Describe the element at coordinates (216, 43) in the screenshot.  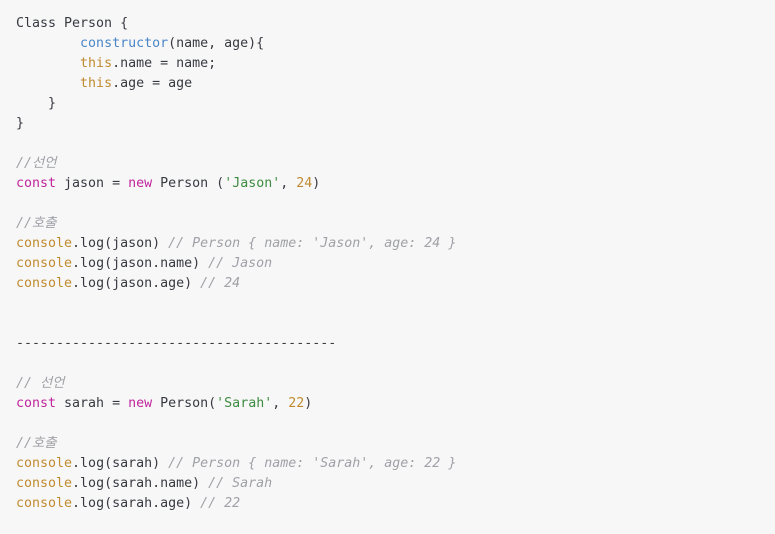
I see `code-token: (name, age){` at that location.